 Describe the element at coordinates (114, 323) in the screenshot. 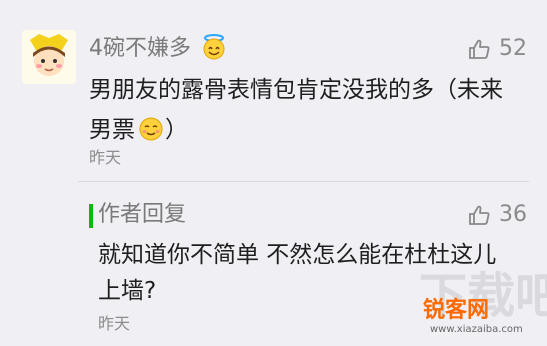

I see `reply-timestamp: 昨天` at that location.